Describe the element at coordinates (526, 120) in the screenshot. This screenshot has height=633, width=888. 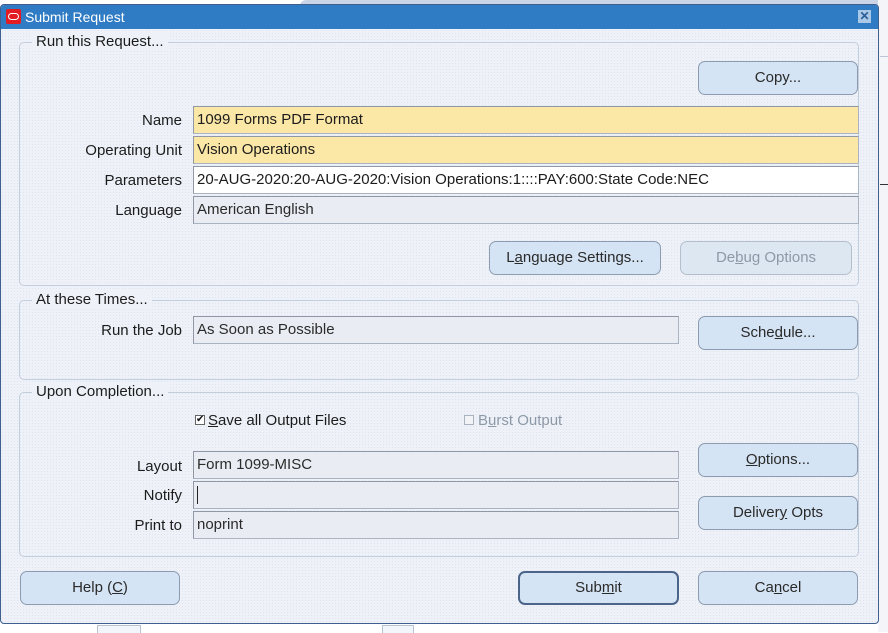
I see `name-field: 1099 Forms PDF Format` at that location.